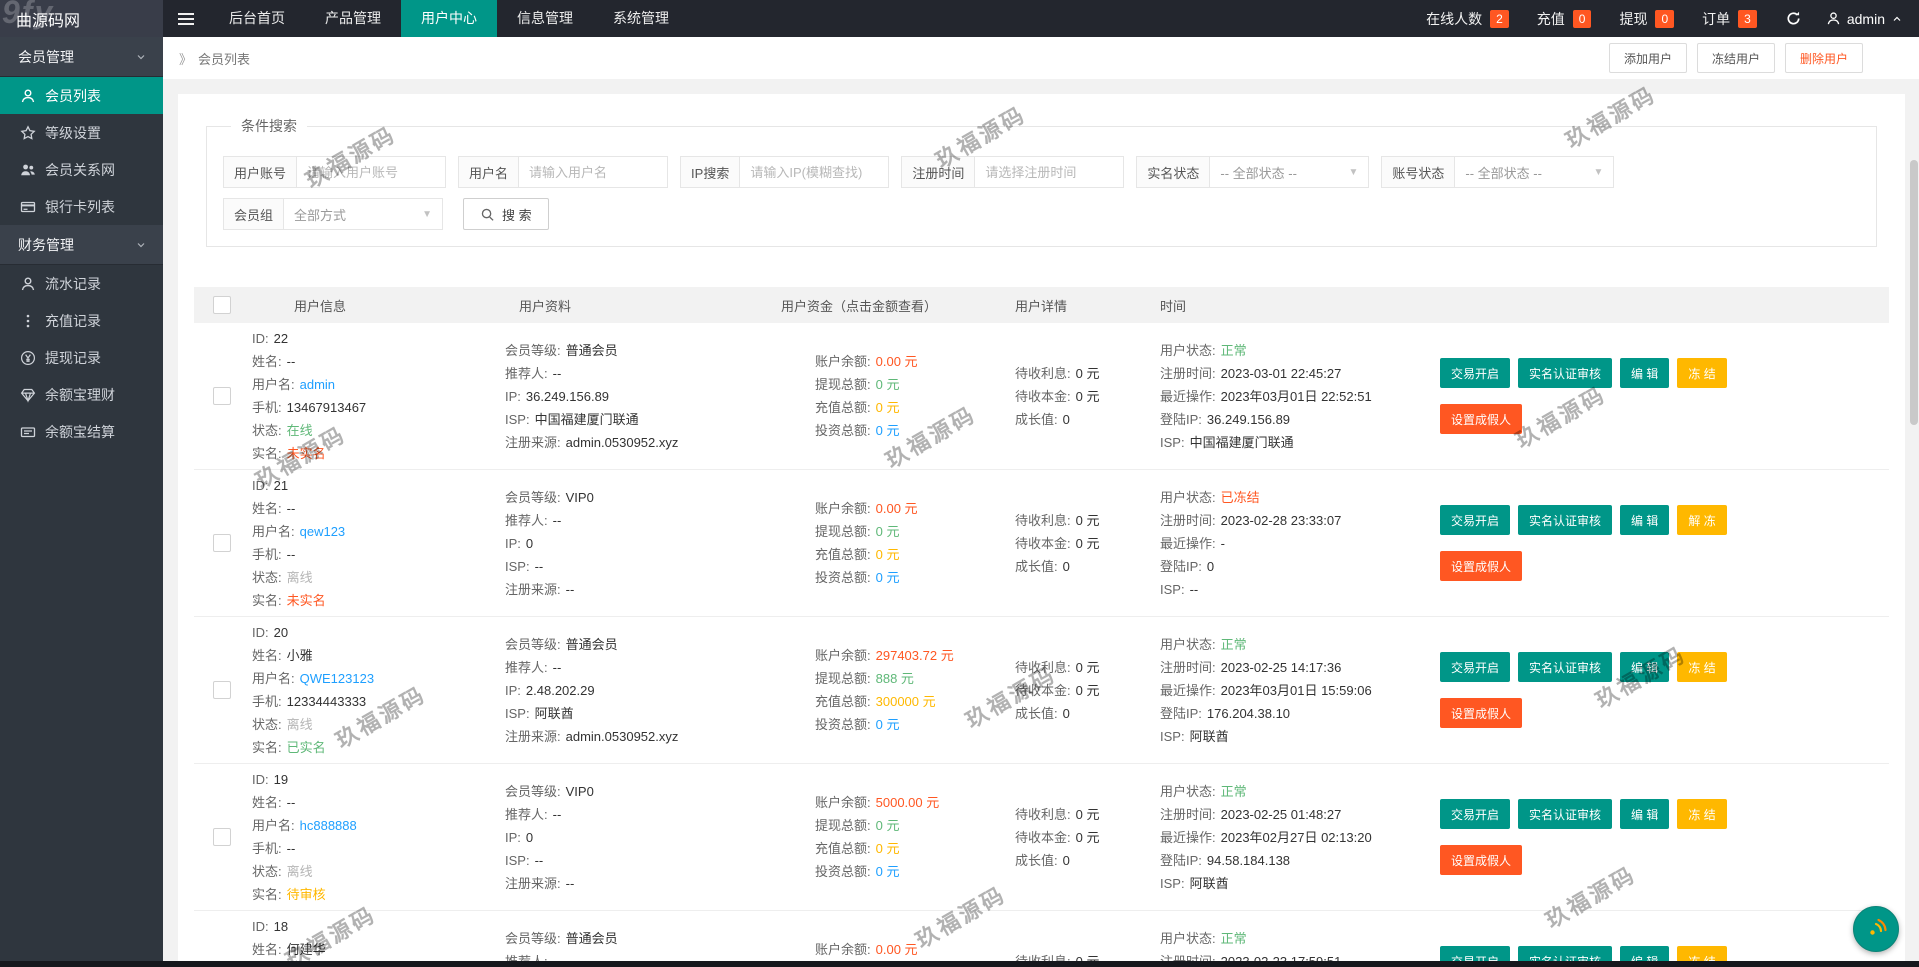 This screenshot has height=967, width=1919. What do you see at coordinates (908, 802) in the screenshot?
I see `balance-link: 5000.00 元` at bounding box center [908, 802].